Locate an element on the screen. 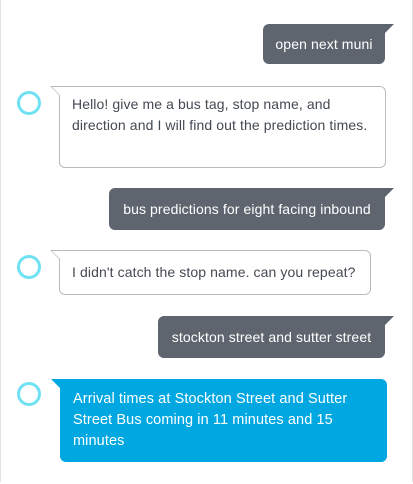 The width and height of the screenshot is (413, 484). user-message-bubble: stockton street and sutter street is located at coordinates (276, 337).